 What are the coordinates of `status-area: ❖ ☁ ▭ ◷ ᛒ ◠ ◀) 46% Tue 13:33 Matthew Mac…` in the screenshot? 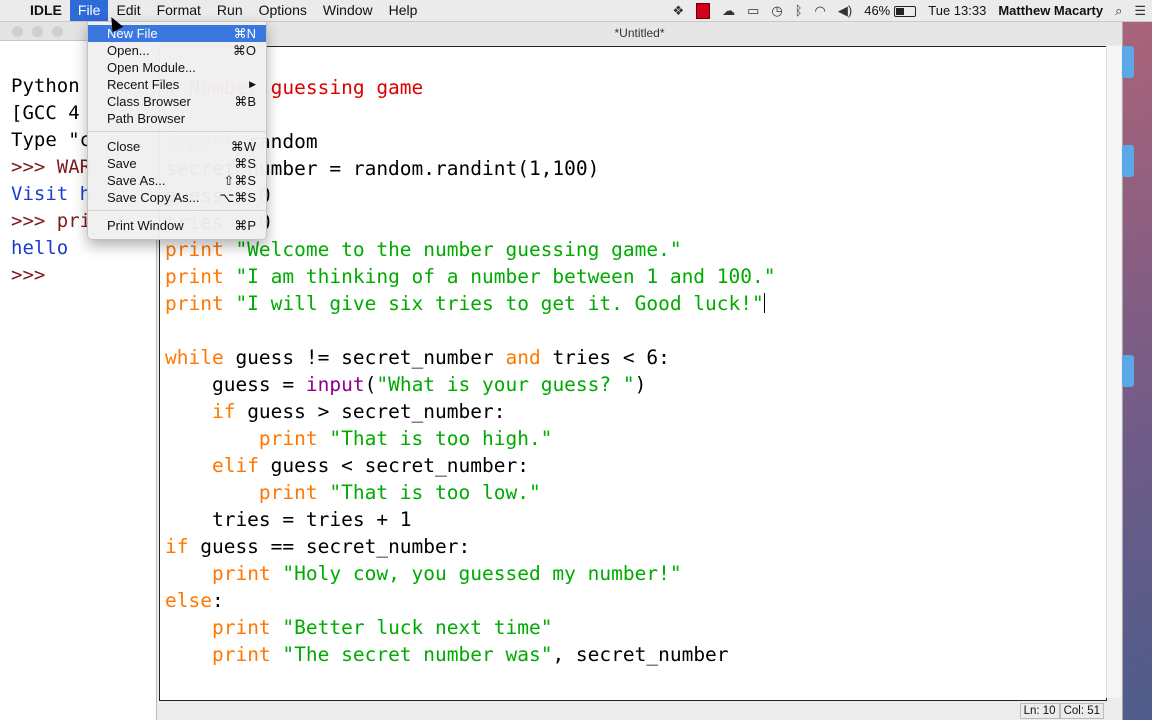 It's located at (909, 10).